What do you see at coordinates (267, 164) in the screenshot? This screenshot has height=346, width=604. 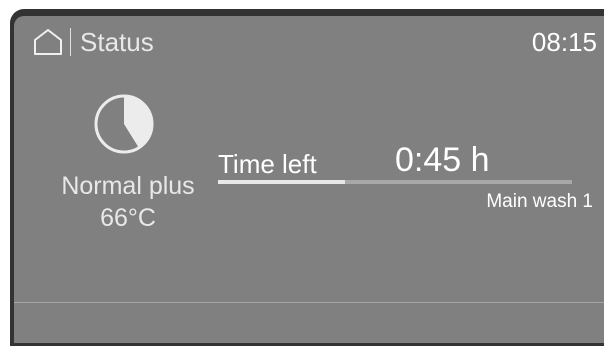 I see `time-left-label: Time left` at bounding box center [267, 164].